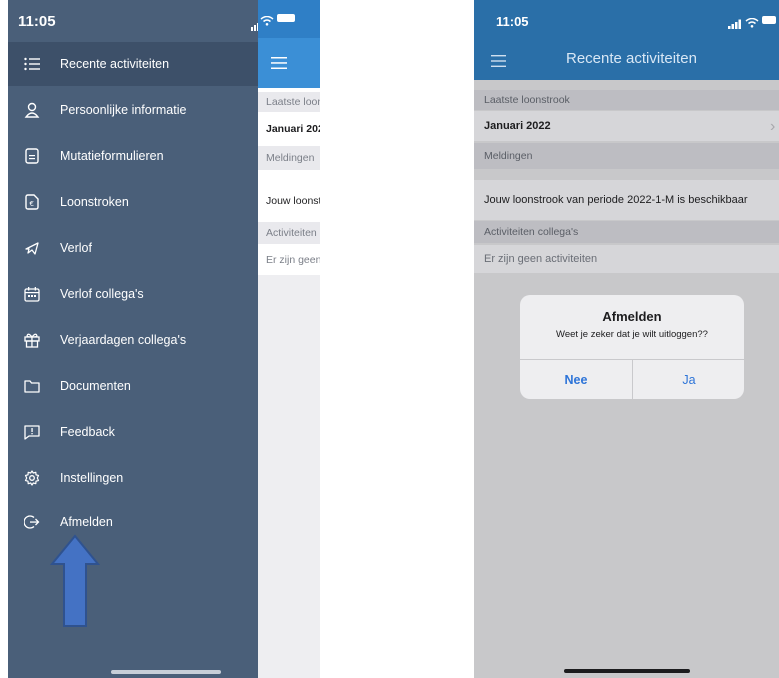 This screenshot has width=779, height=678. Describe the element at coordinates (133, 522) in the screenshot. I see `menu-item-afmelden: Afmelden` at that location.